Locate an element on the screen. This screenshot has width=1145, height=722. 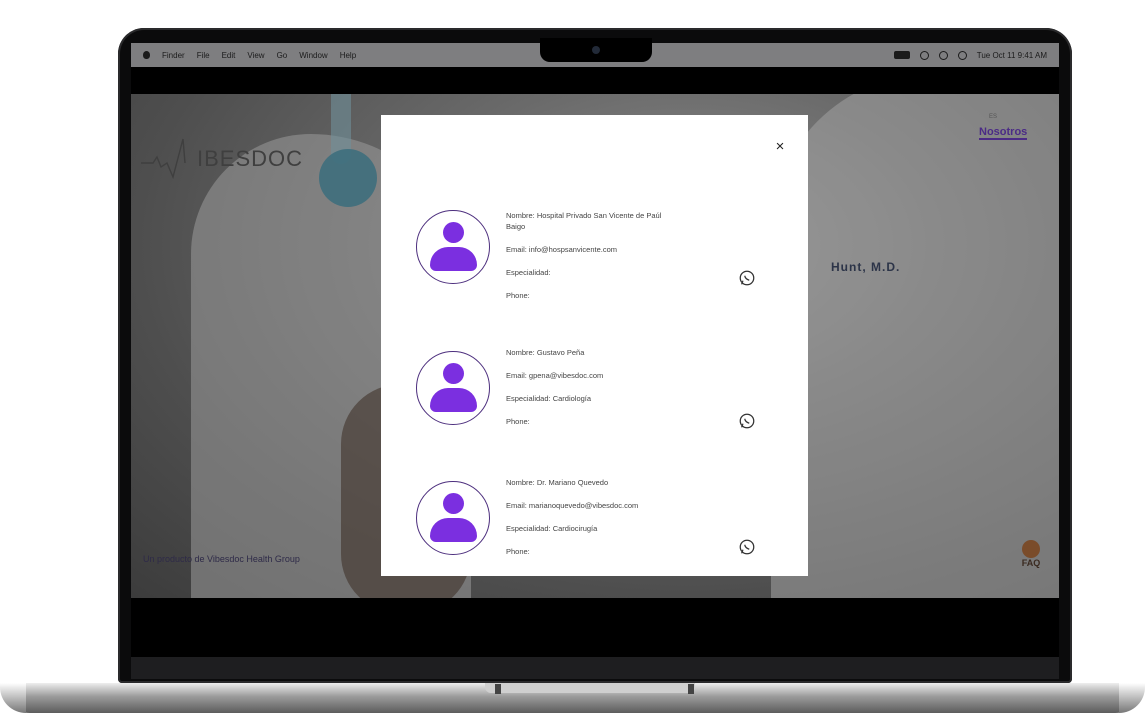
apple-icon is located at coordinates (146, 55).